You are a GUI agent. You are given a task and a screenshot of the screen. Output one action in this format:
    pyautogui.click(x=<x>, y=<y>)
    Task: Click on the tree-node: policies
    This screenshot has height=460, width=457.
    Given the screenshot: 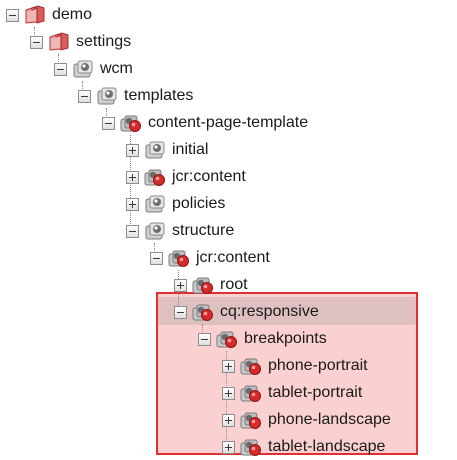 What is the action you would take?
    pyautogui.click(x=175, y=204)
    